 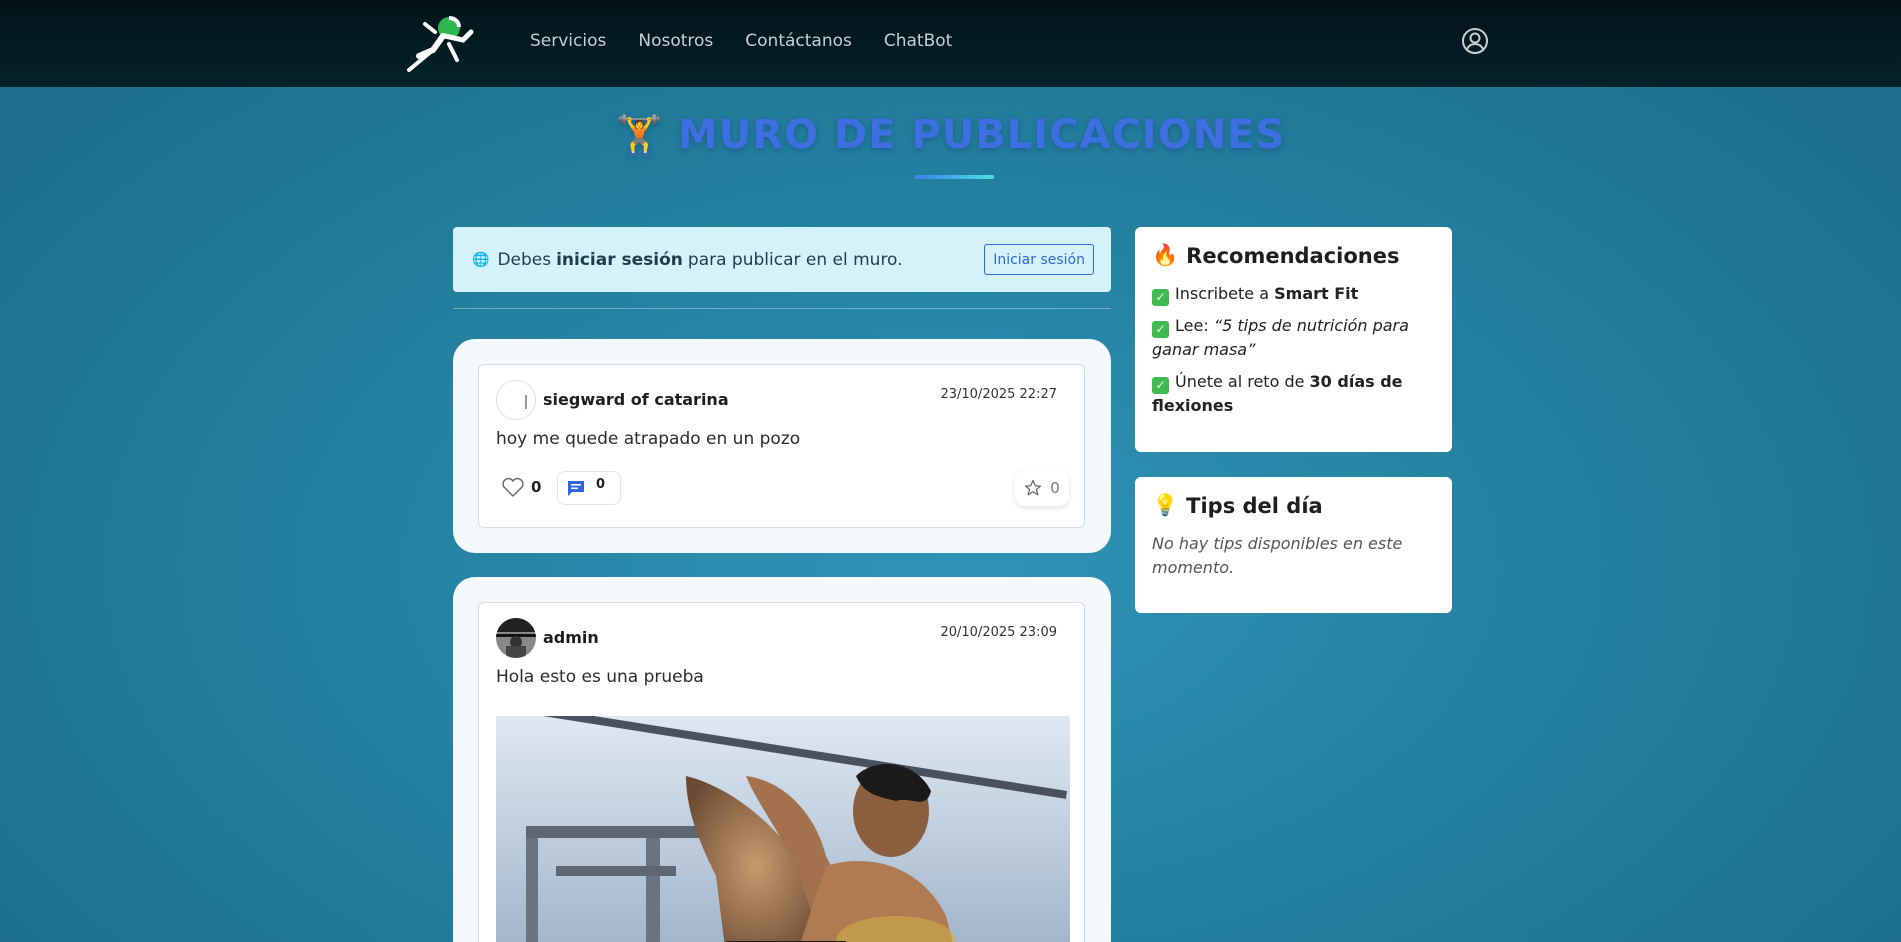 I want to click on post-username: siegward of catarina, so click(x=636, y=399).